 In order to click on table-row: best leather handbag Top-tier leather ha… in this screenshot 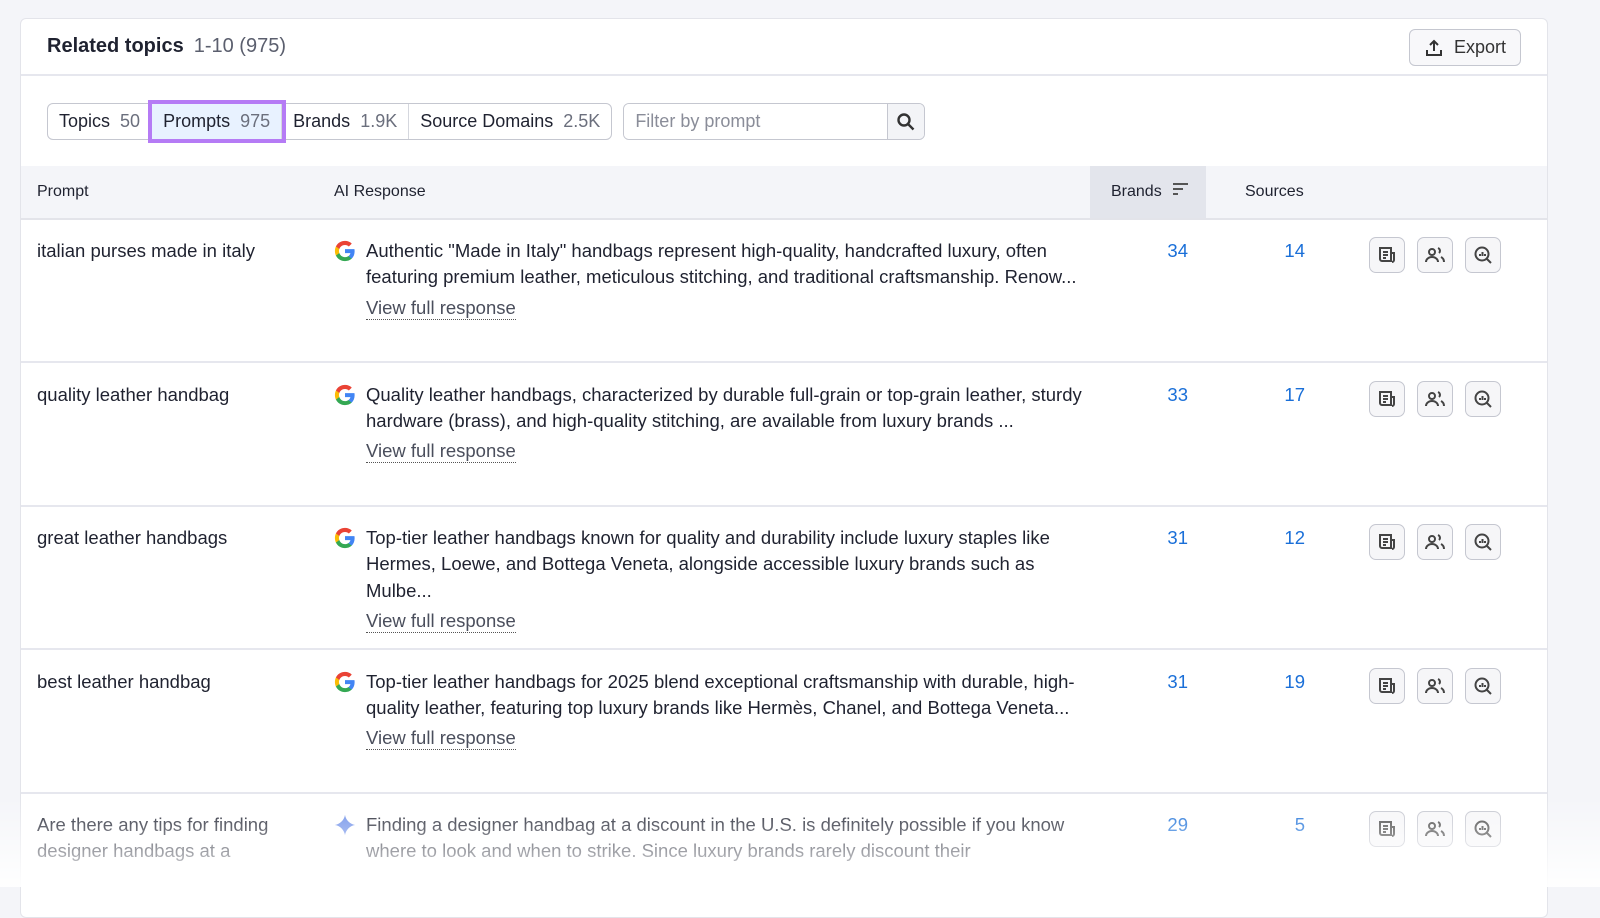, I will do `click(784, 722)`.